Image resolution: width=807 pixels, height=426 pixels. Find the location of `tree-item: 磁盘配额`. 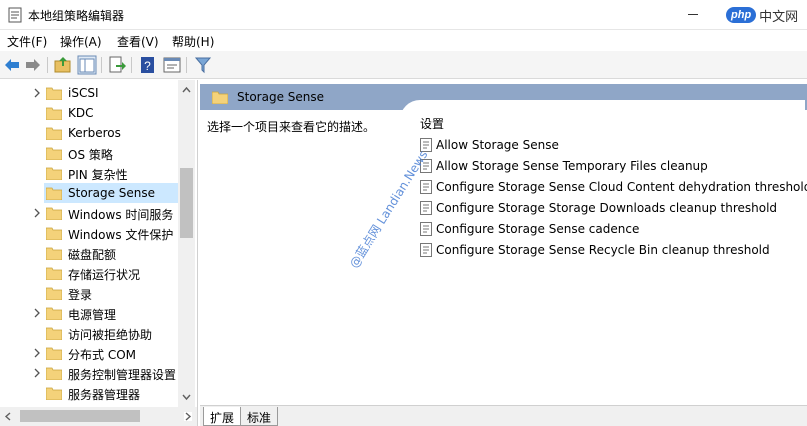

tree-item: 磁盘配额 is located at coordinates (89, 253).